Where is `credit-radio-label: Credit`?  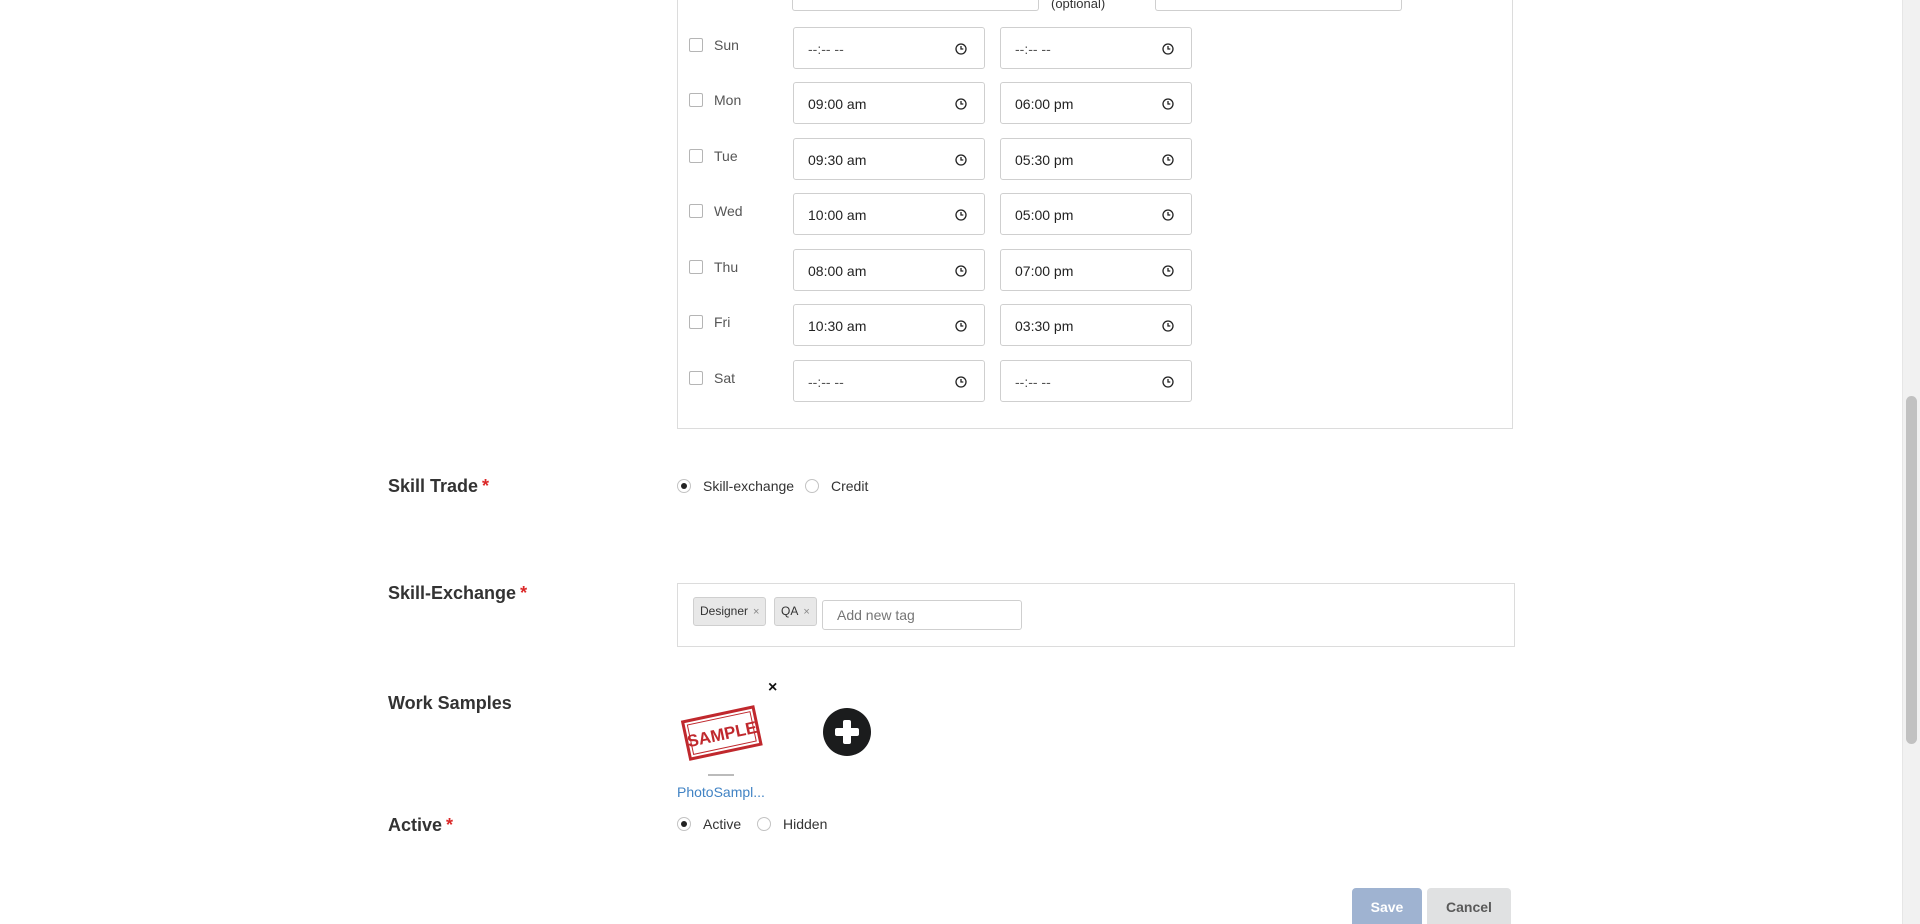 credit-radio-label: Credit is located at coordinates (849, 486).